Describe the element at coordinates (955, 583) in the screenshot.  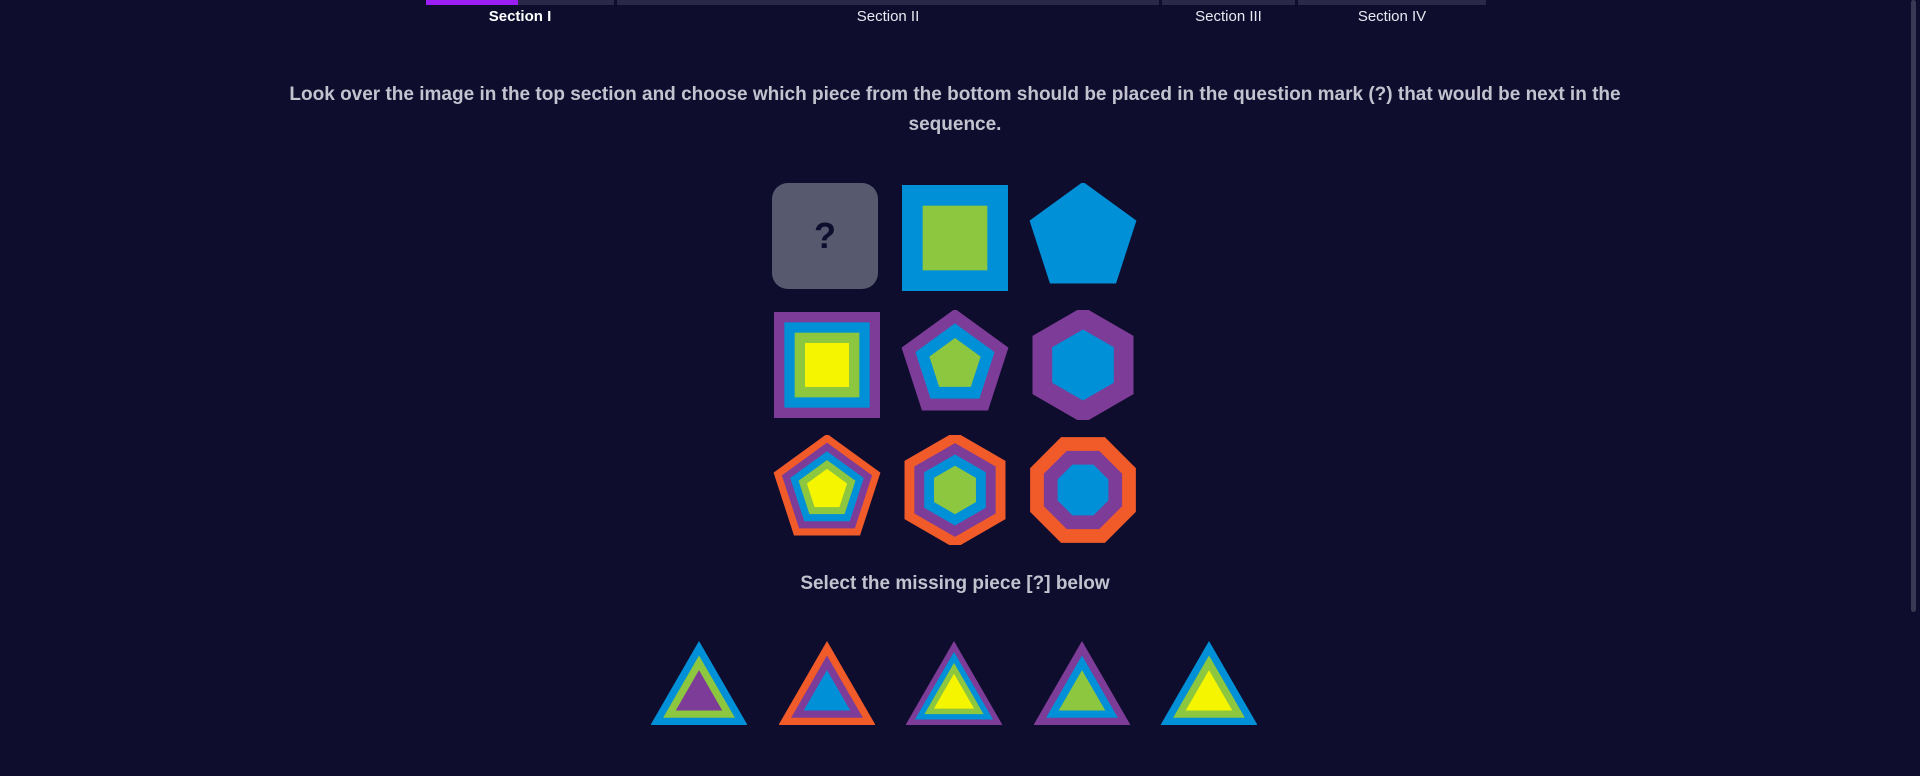
I see `select-missing-piece-label: Select the missing piece [?] below` at that location.